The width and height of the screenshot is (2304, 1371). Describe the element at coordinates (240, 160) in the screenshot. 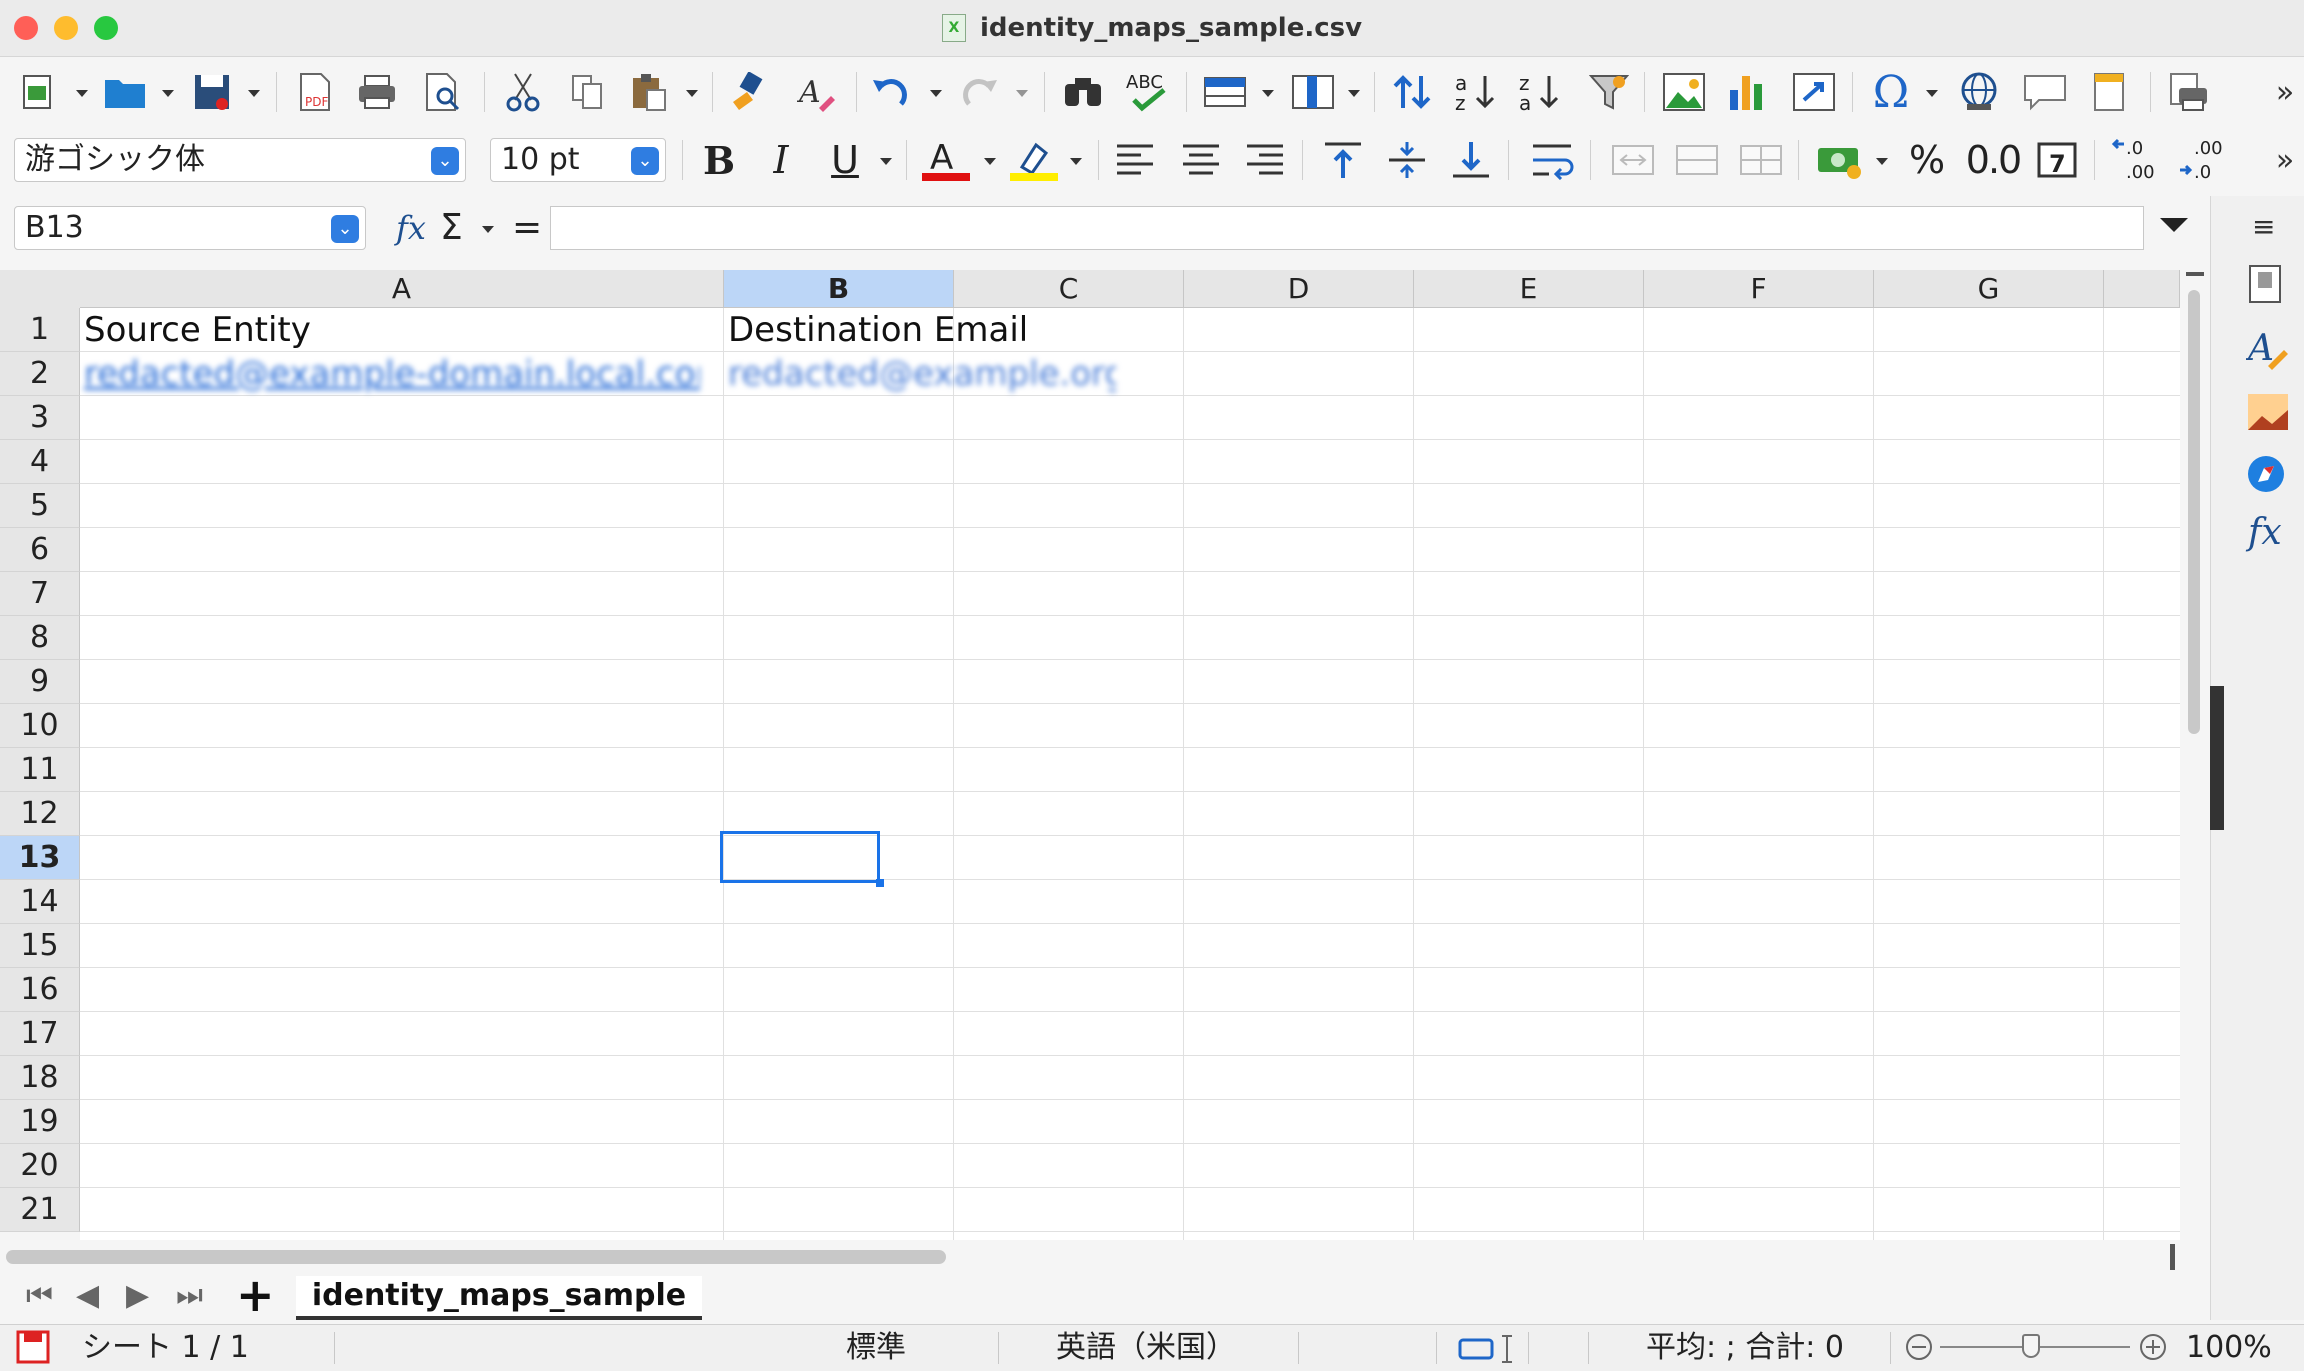

I see `font-name-box: 游ゴシック体 ⌄` at that location.